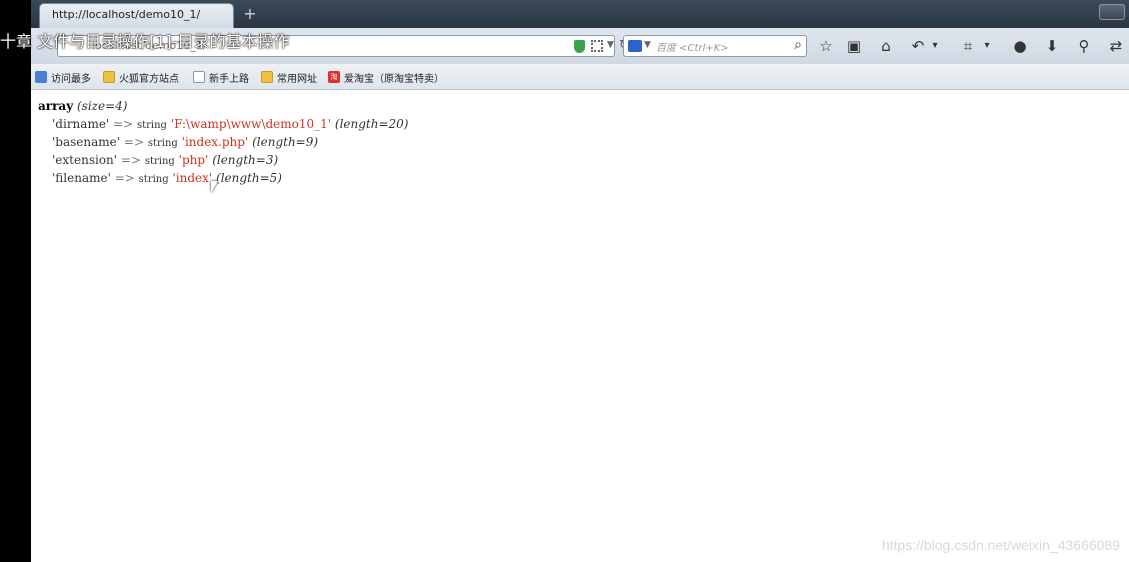 The image size is (1129, 562). I want to click on dump-value: 'index', so click(192, 178).